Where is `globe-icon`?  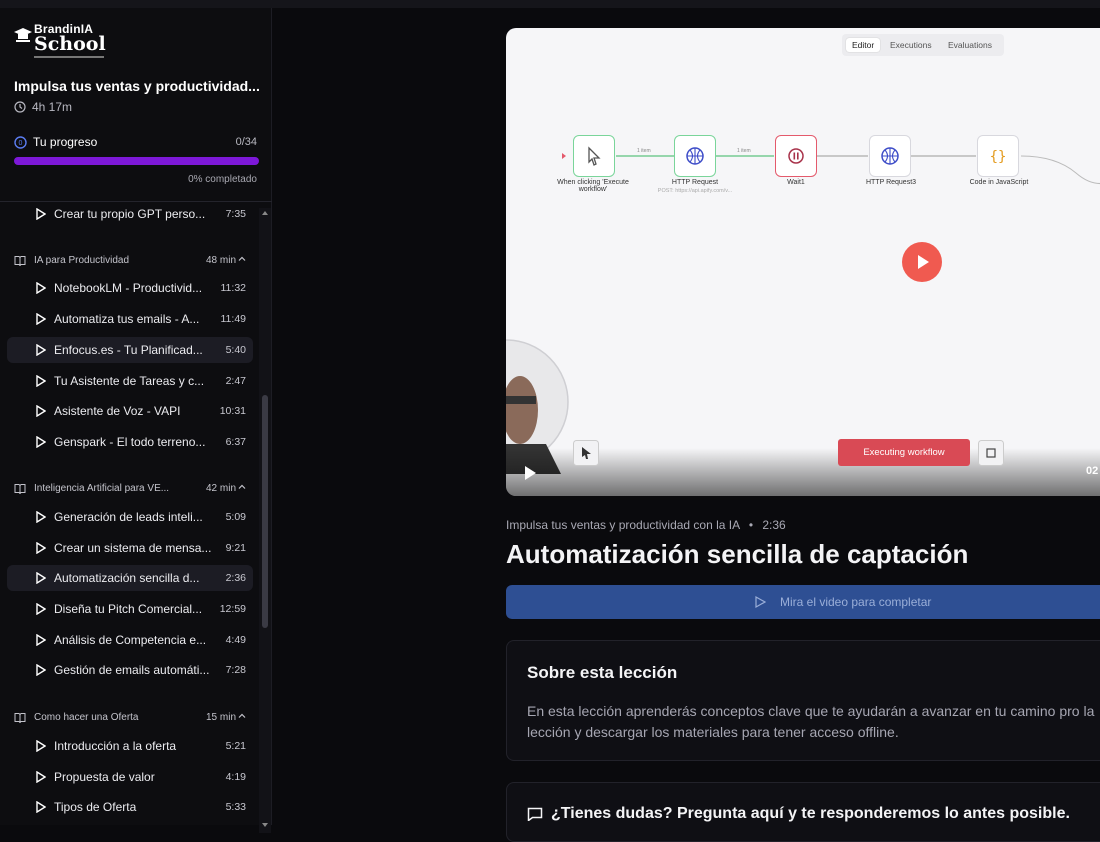 globe-icon is located at coordinates (890, 156).